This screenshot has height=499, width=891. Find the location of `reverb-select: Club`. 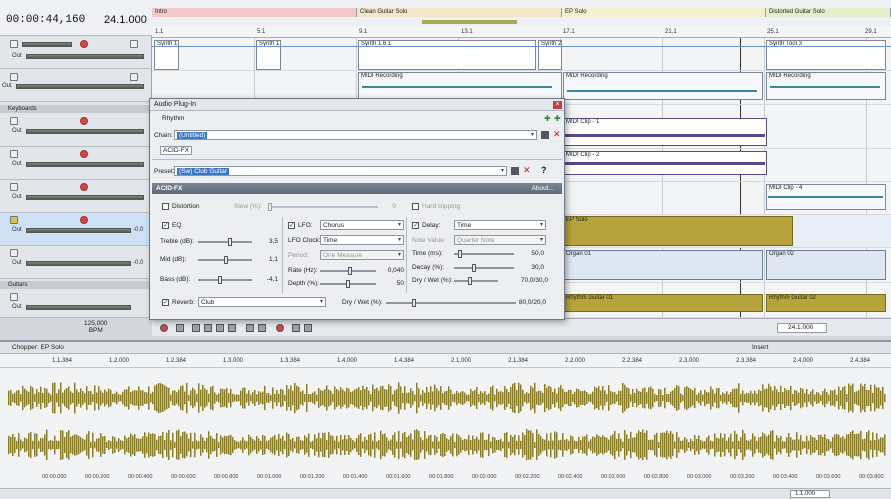

reverb-select: Club is located at coordinates (262, 302).